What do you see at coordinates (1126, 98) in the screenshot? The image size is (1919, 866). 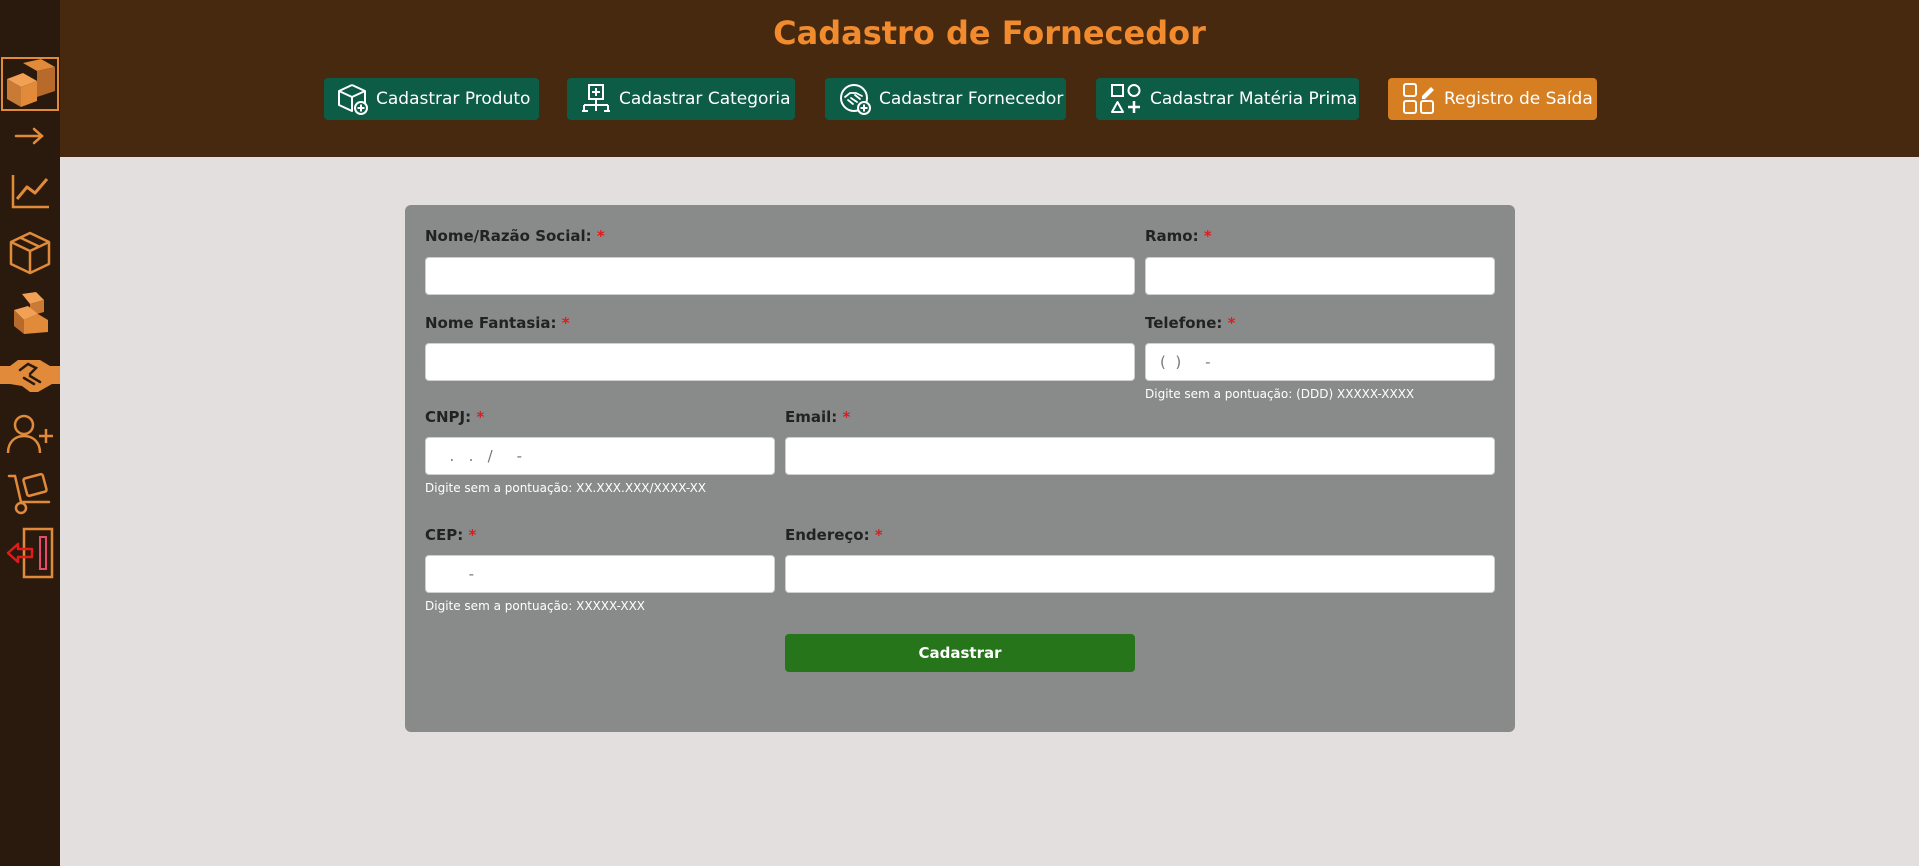 I see `shapes-plus-icon` at bounding box center [1126, 98].